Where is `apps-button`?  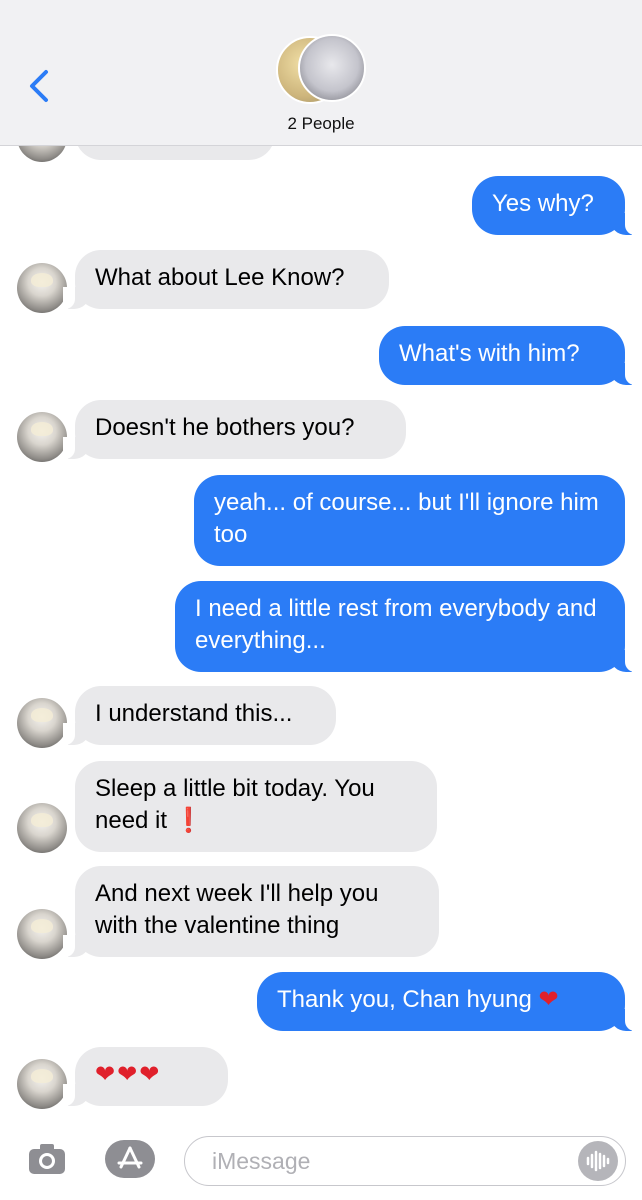
apps-button is located at coordinates (130, 1159).